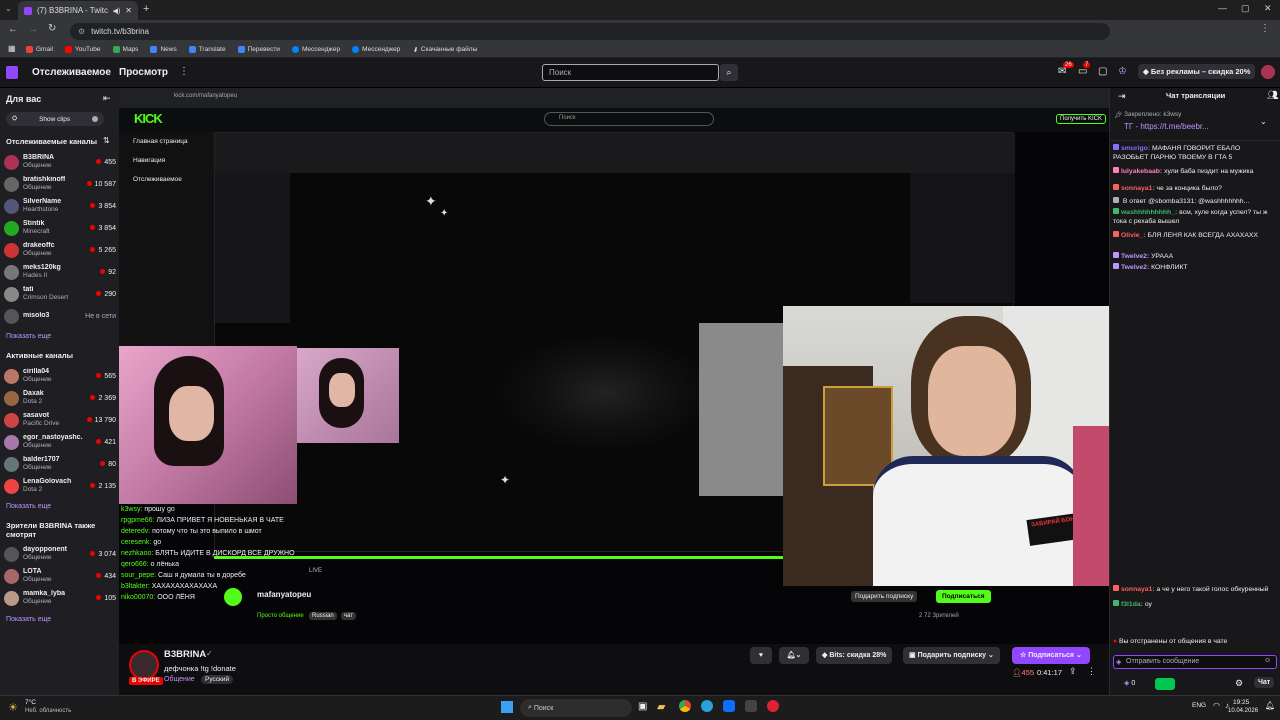  What do you see at coordinates (642, 706) in the screenshot?
I see `task-view-icon: ▣` at bounding box center [642, 706].